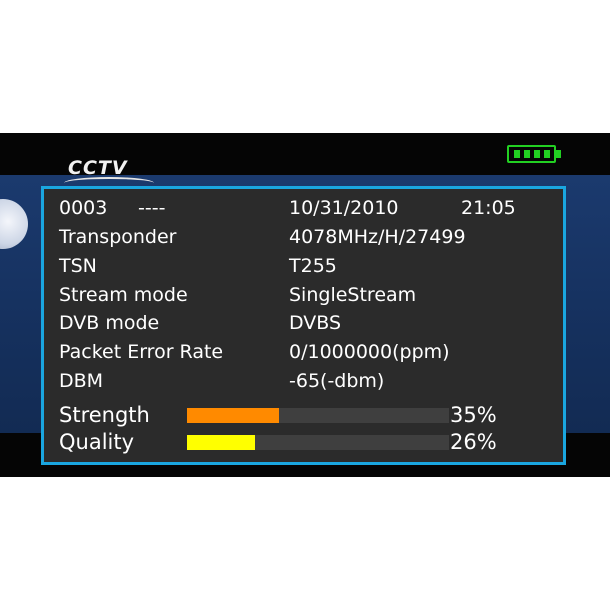 The width and height of the screenshot is (610, 610). What do you see at coordinates (344, 208) in the screenshot?
I see `date: 10/31/2010` at bounding box center [344, 208].